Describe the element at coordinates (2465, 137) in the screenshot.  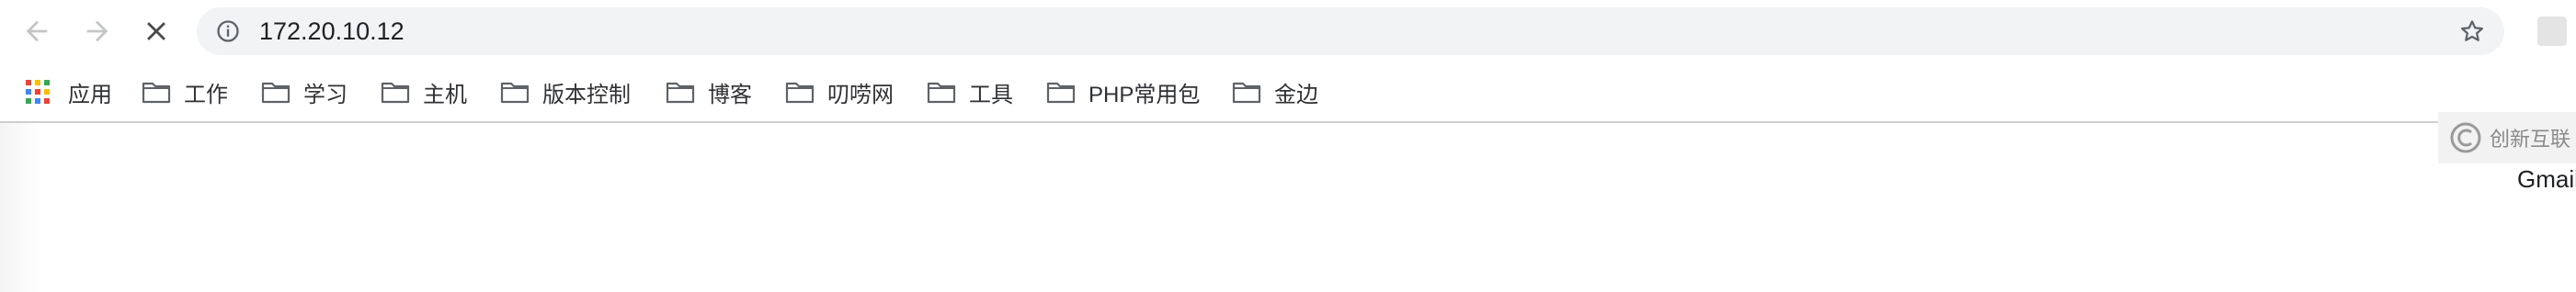
I see `watermark-logo-icon` at that location.